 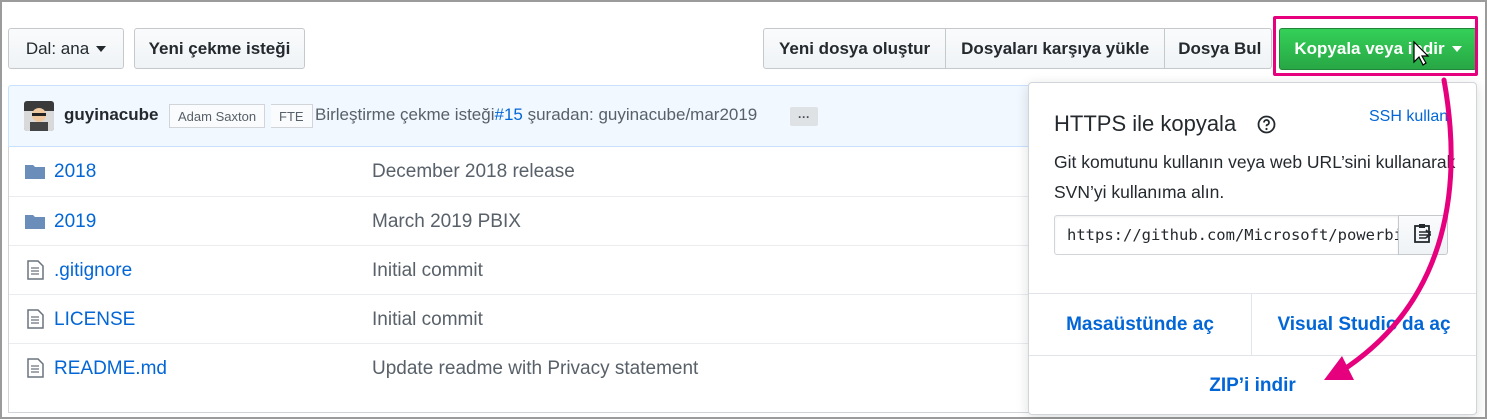 What do you see at coordinates (509, 114) in the screenshot?
I see `pull-request-link: #15` at bounding box center [509, 114].